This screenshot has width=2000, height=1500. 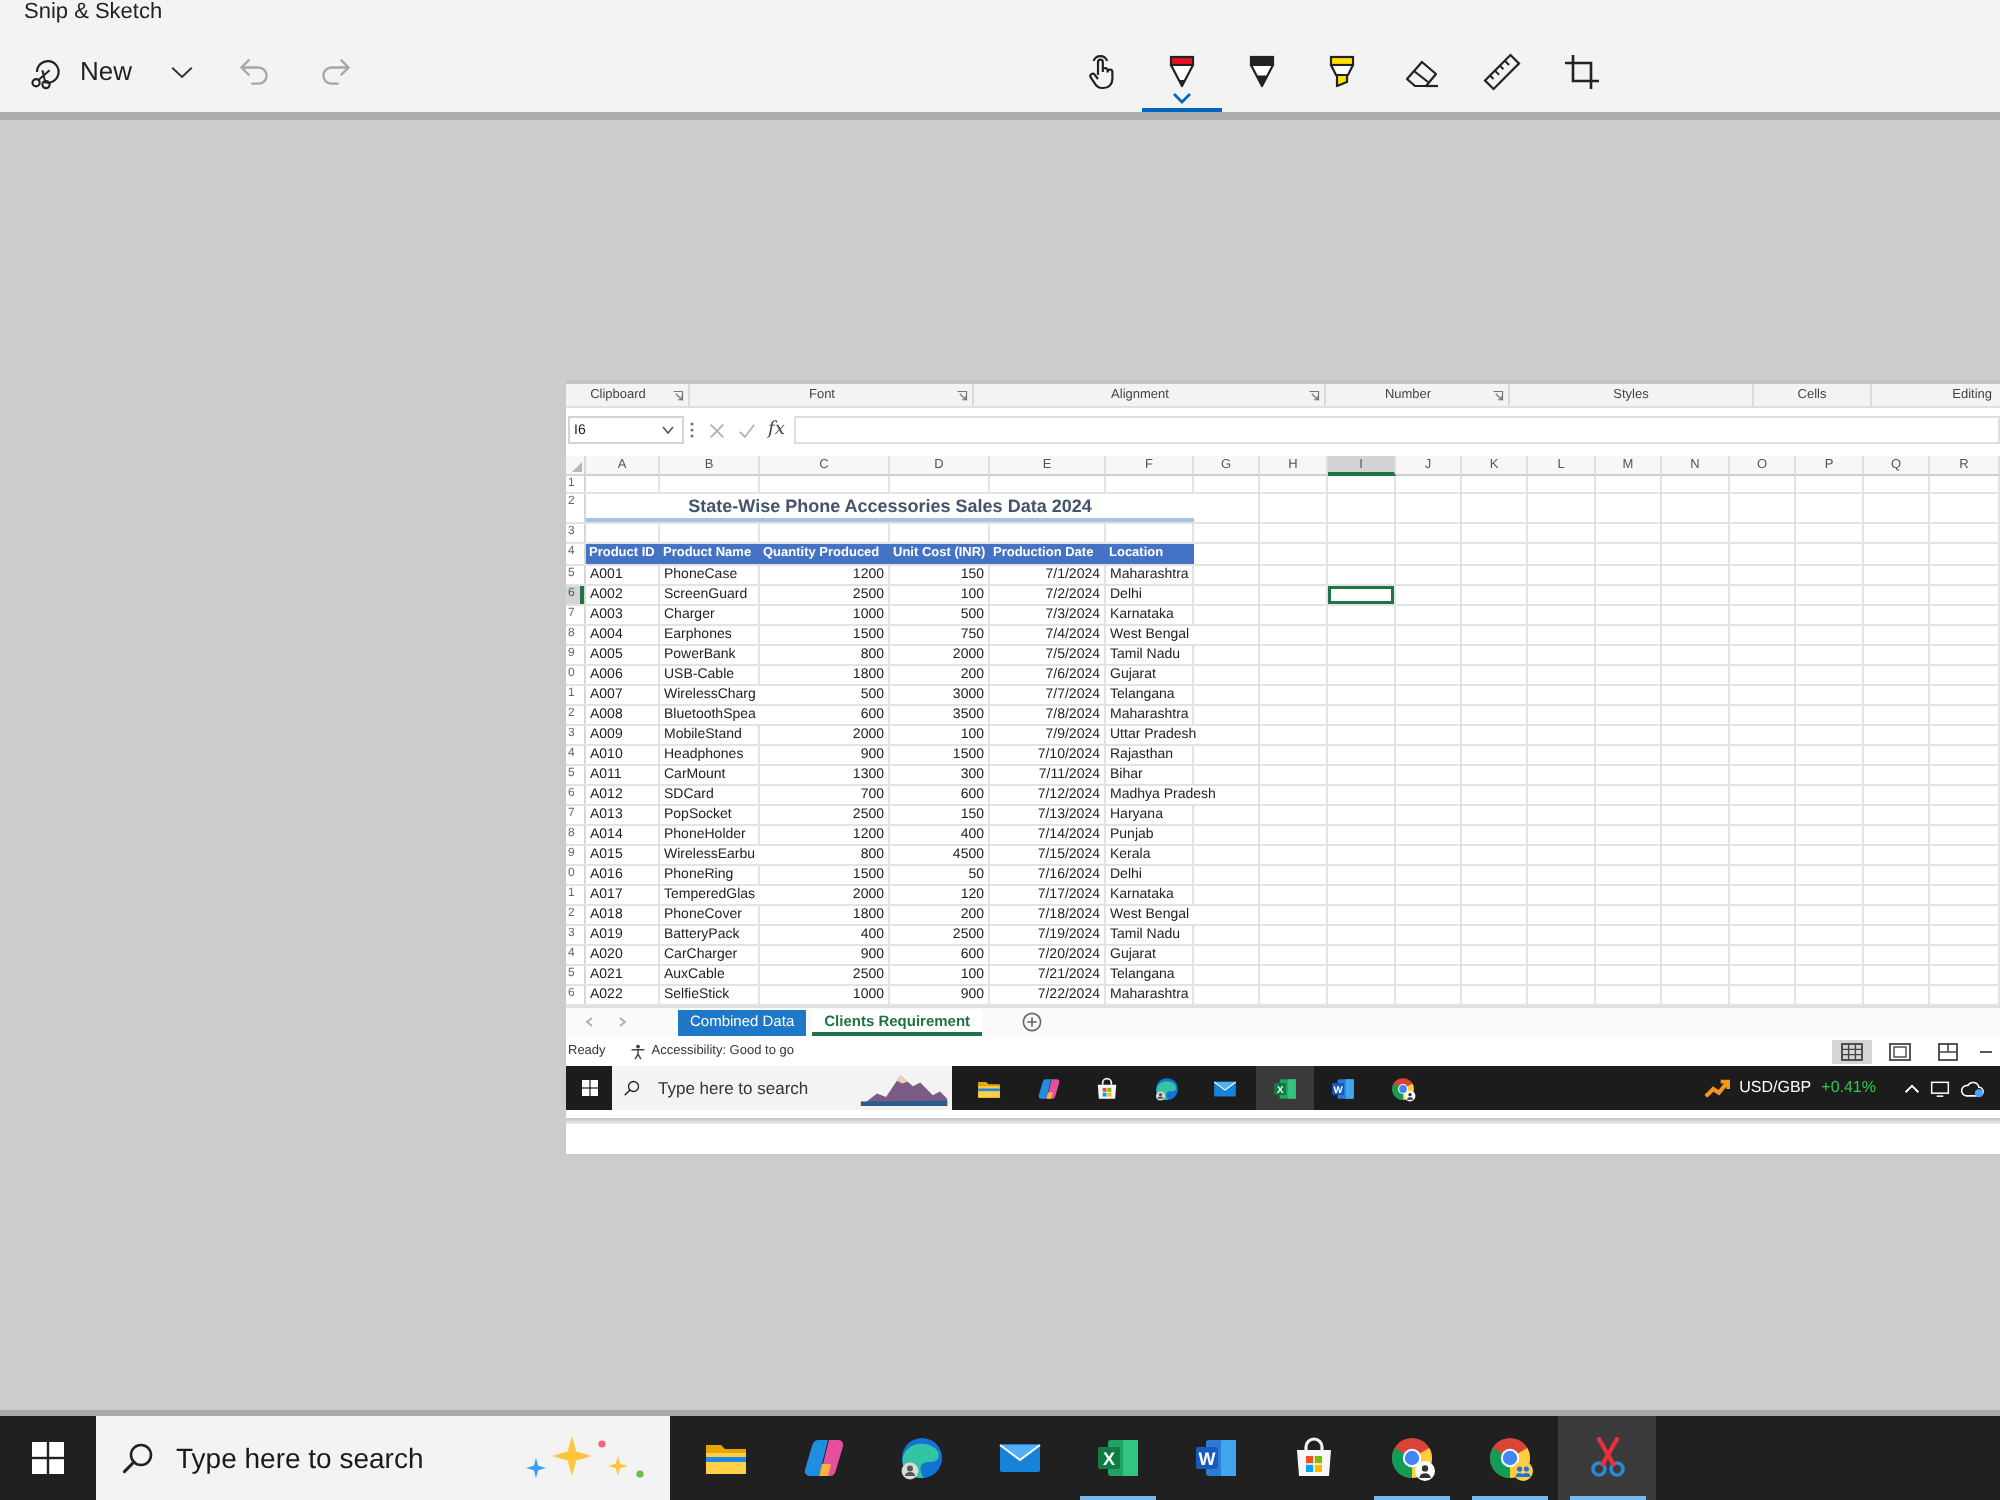 I want to click on cancel-icon, so click(x=717, y=430).